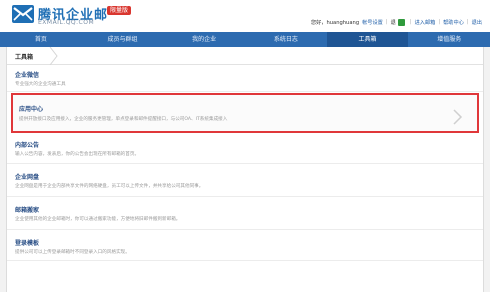 The image size is (490, 292). What do you see at coordinates (72, 252) in the screenshot?
I see `tool-description: 提供公司可以上传登录邮箱时不同登录入口的风格实现。` at bounding box center [72, 252].